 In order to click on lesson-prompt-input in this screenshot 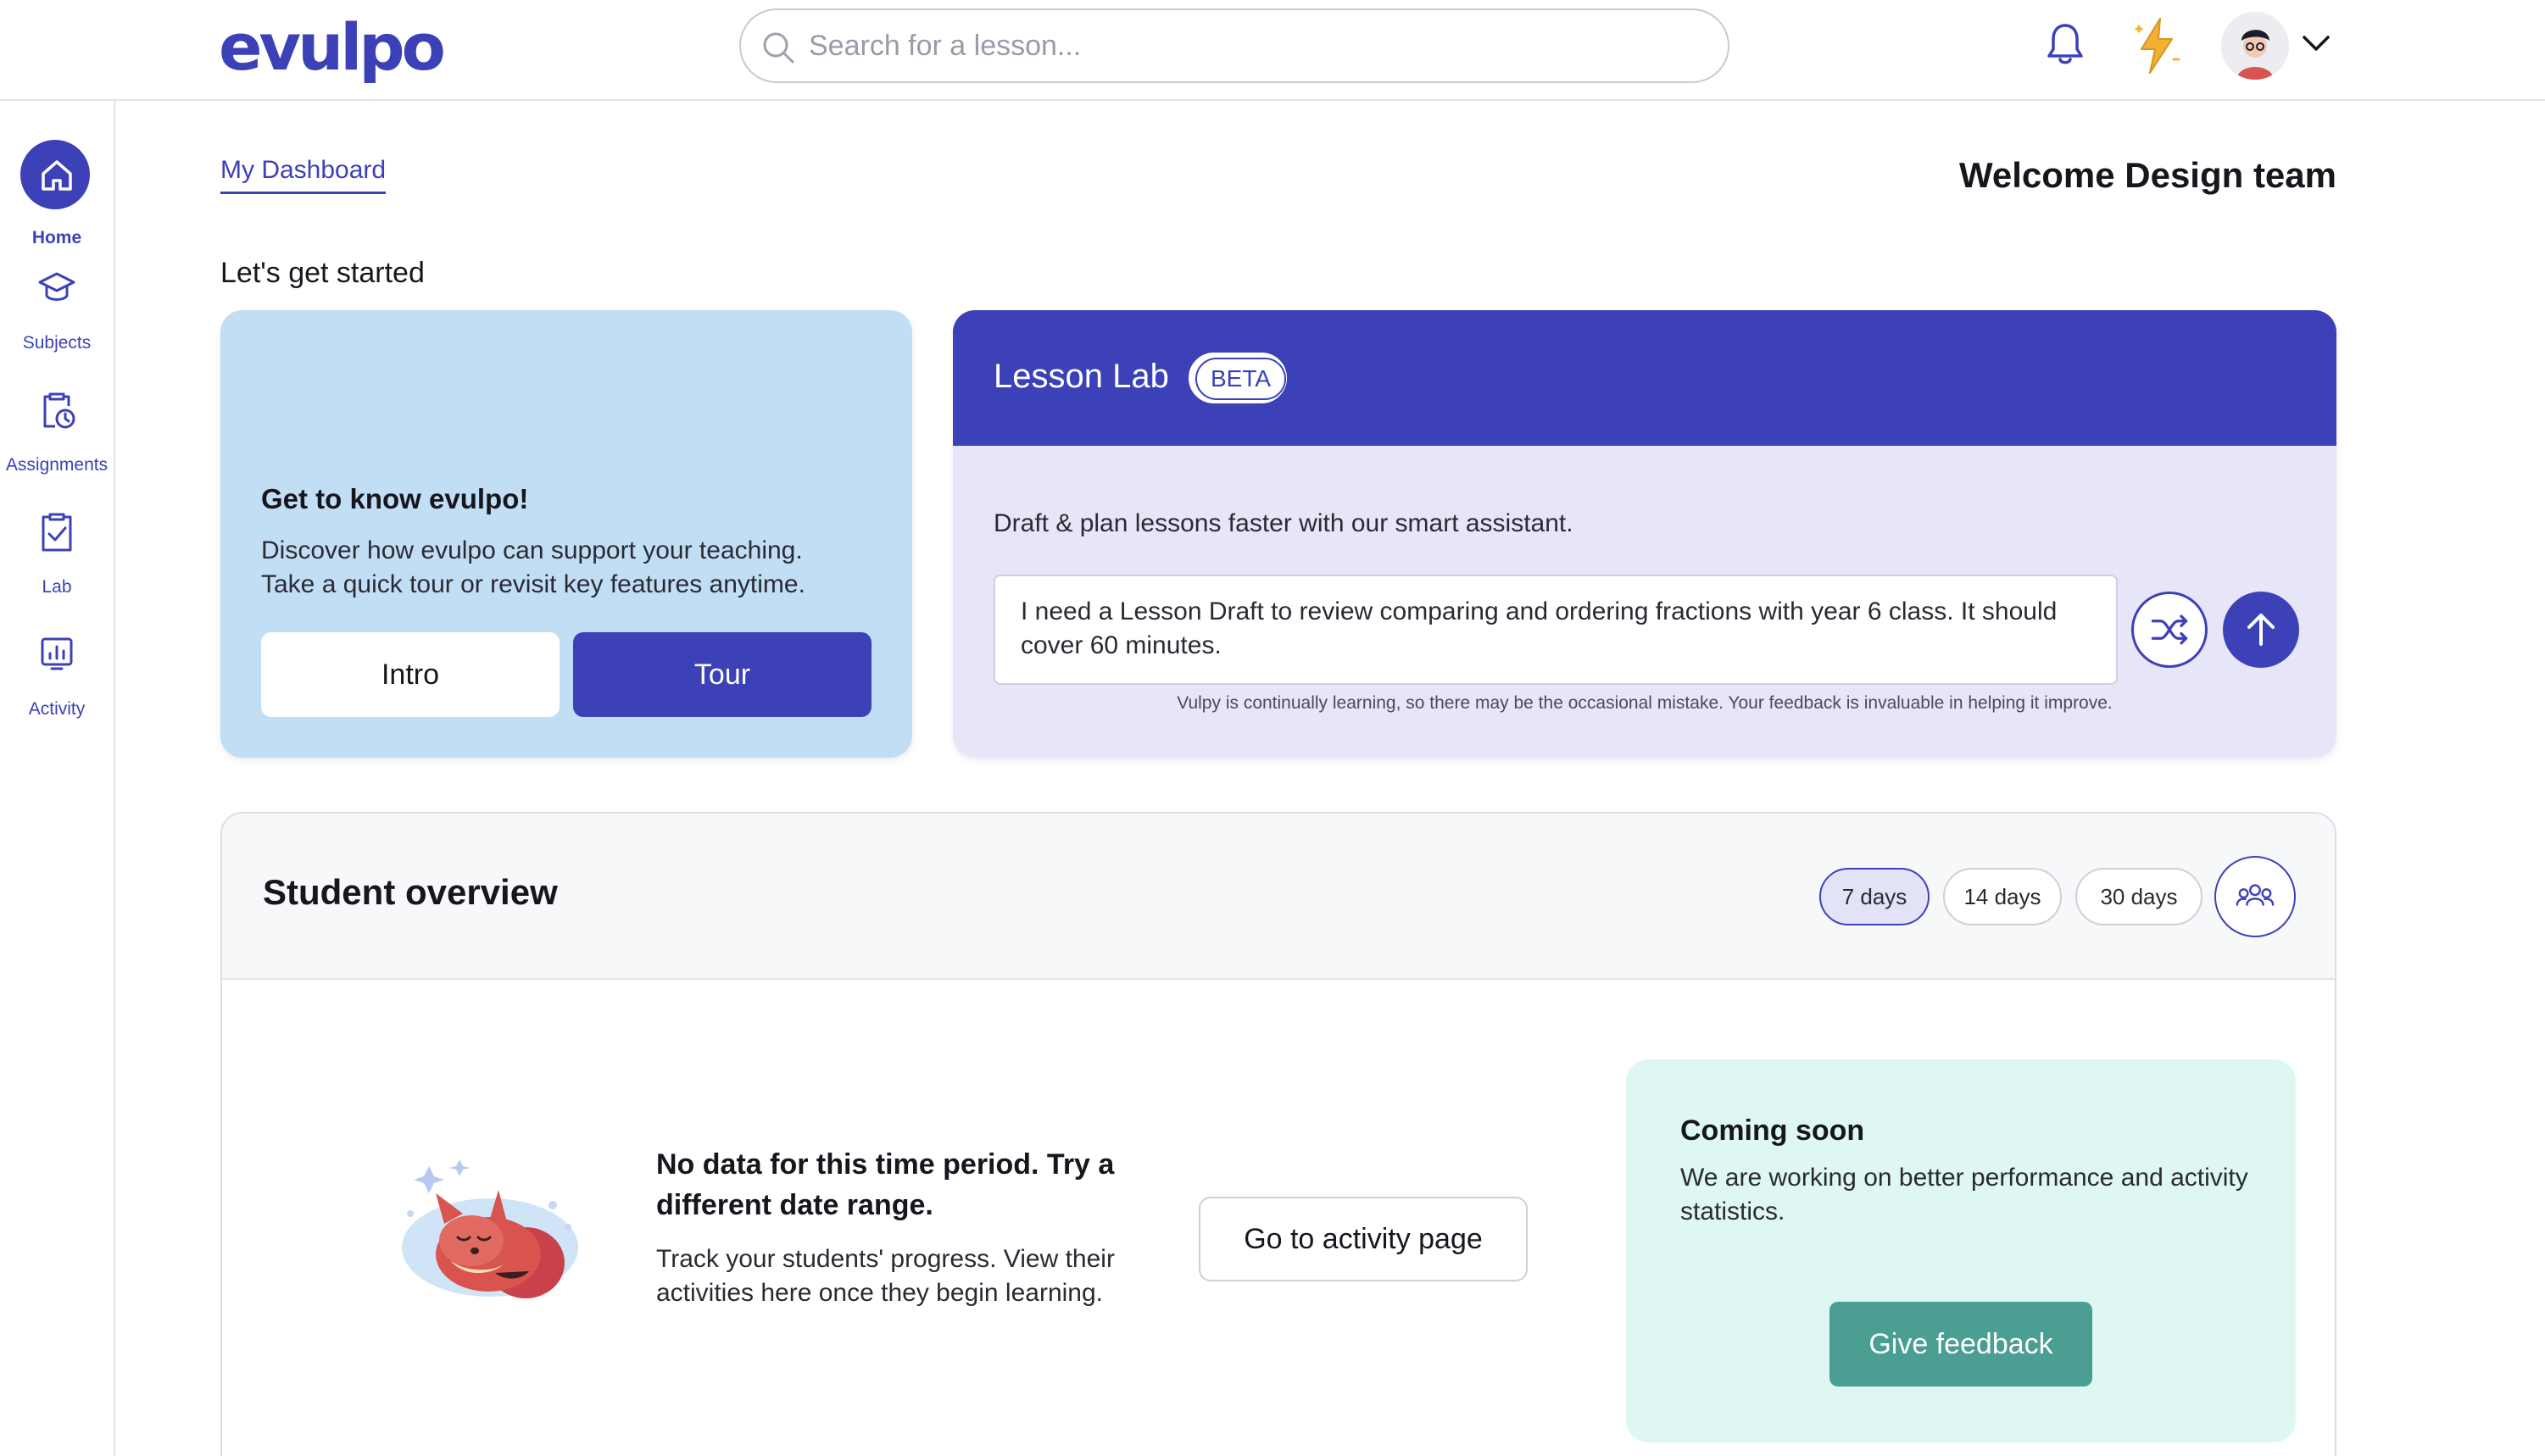, I will do `click(1556, 630)`.